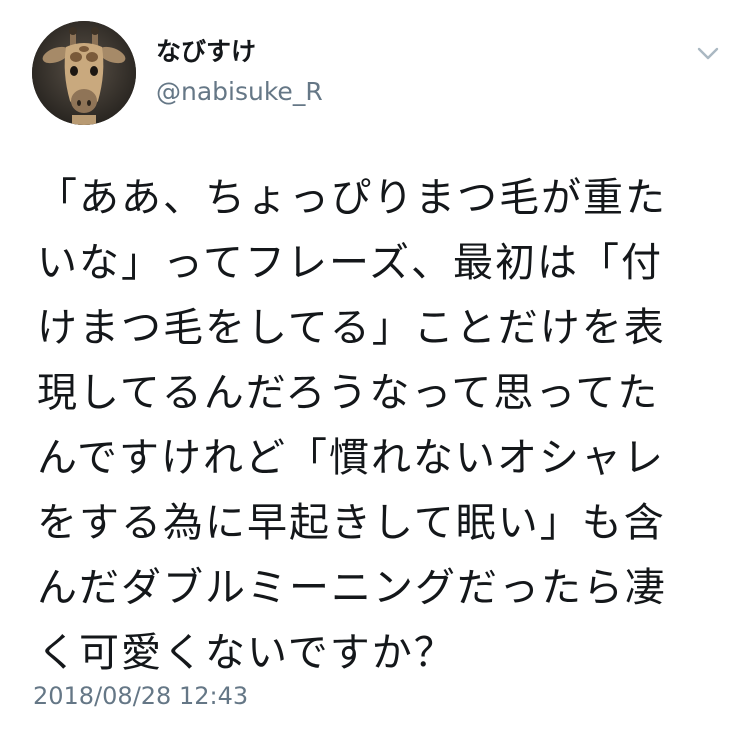  What do you see at coordinates (351, 458) in the screenshot?
I see `tweet-text-line: んですけれど「慣れないオシャレ` at bounding box center [351, 458].